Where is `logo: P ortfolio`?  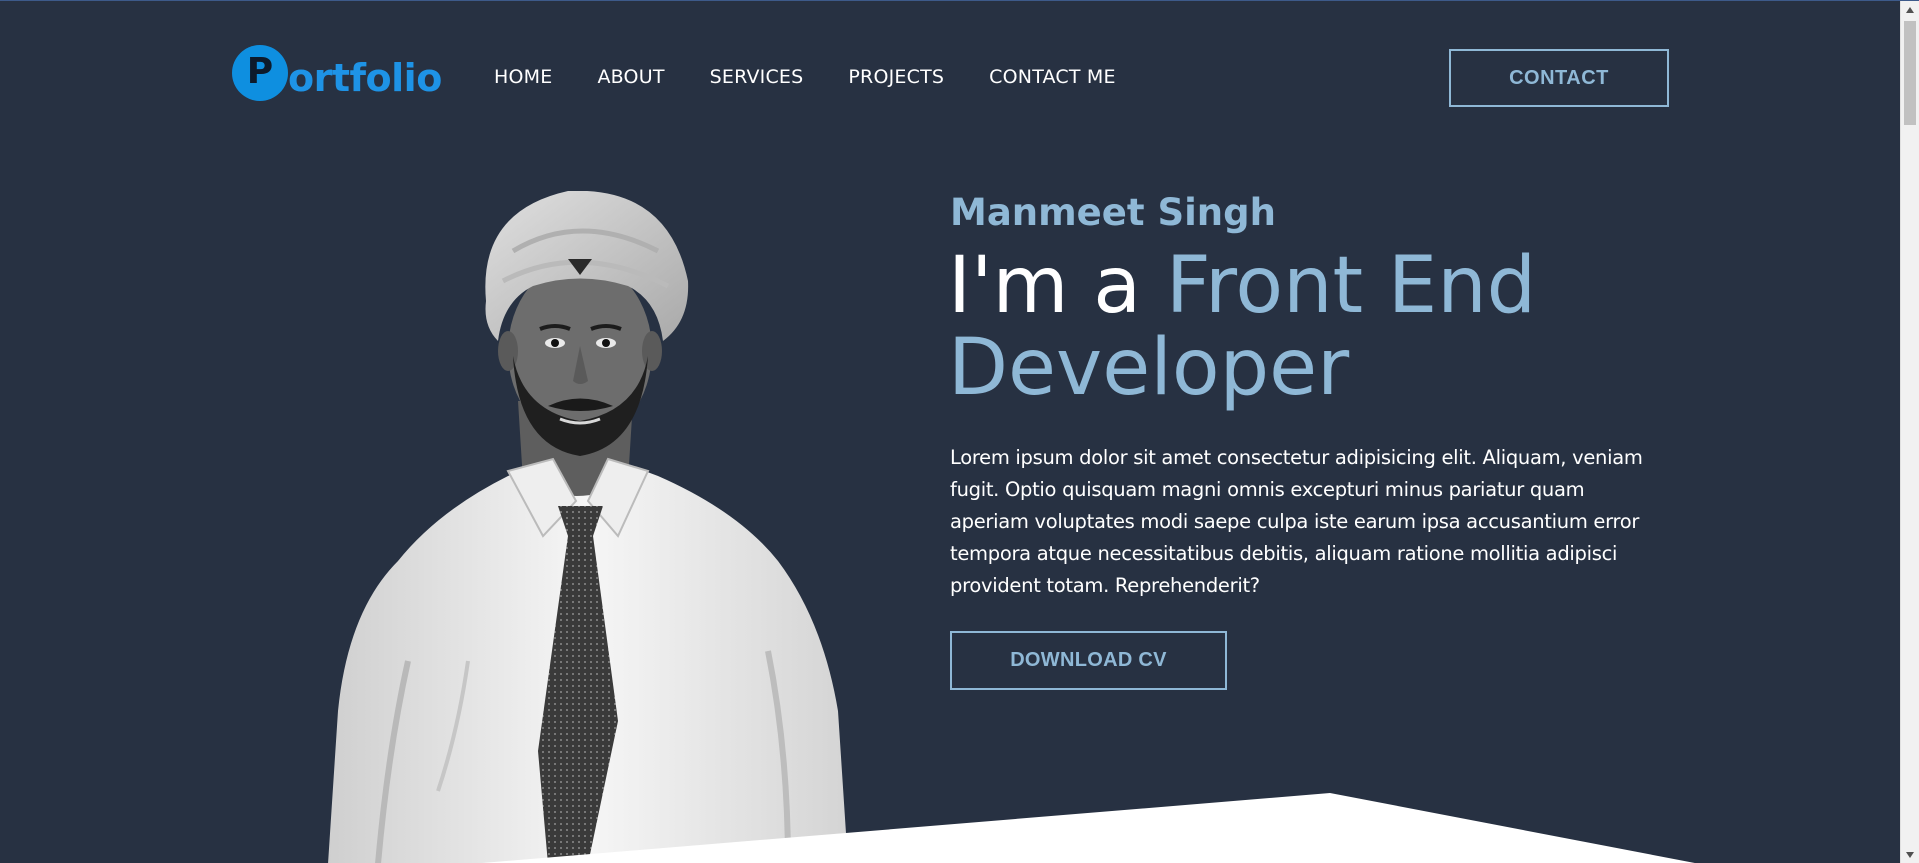
logo: P ortfolio is located at coordinates (337, 73).